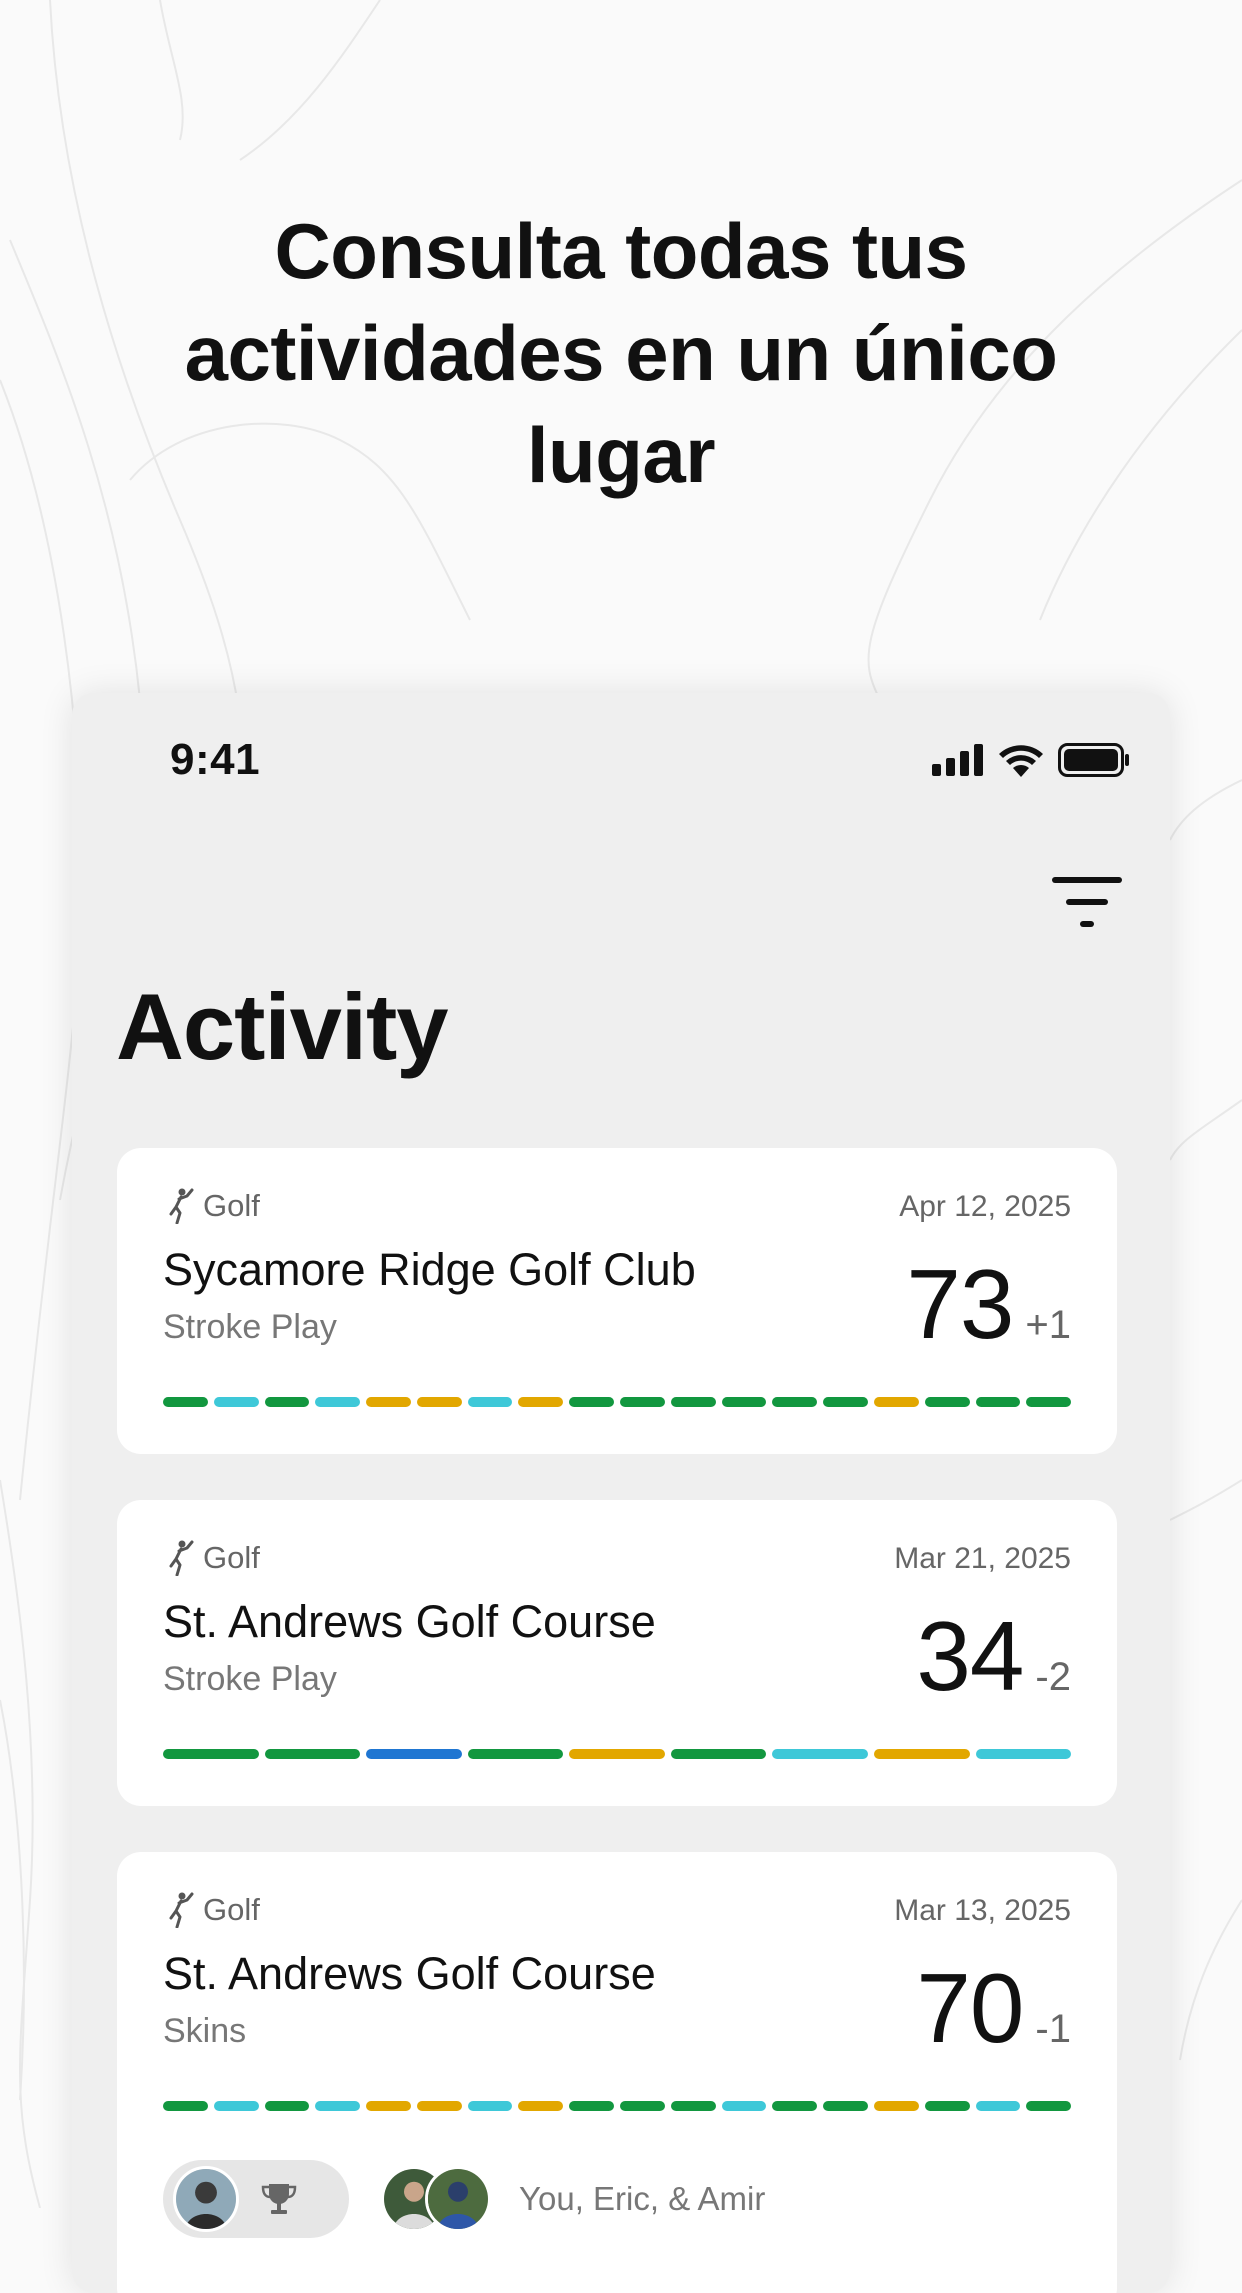 Image resolution: width=1242 pixels, height=2293 pixels. I want to click on score-to-par: -2, so click(1053, 1677).